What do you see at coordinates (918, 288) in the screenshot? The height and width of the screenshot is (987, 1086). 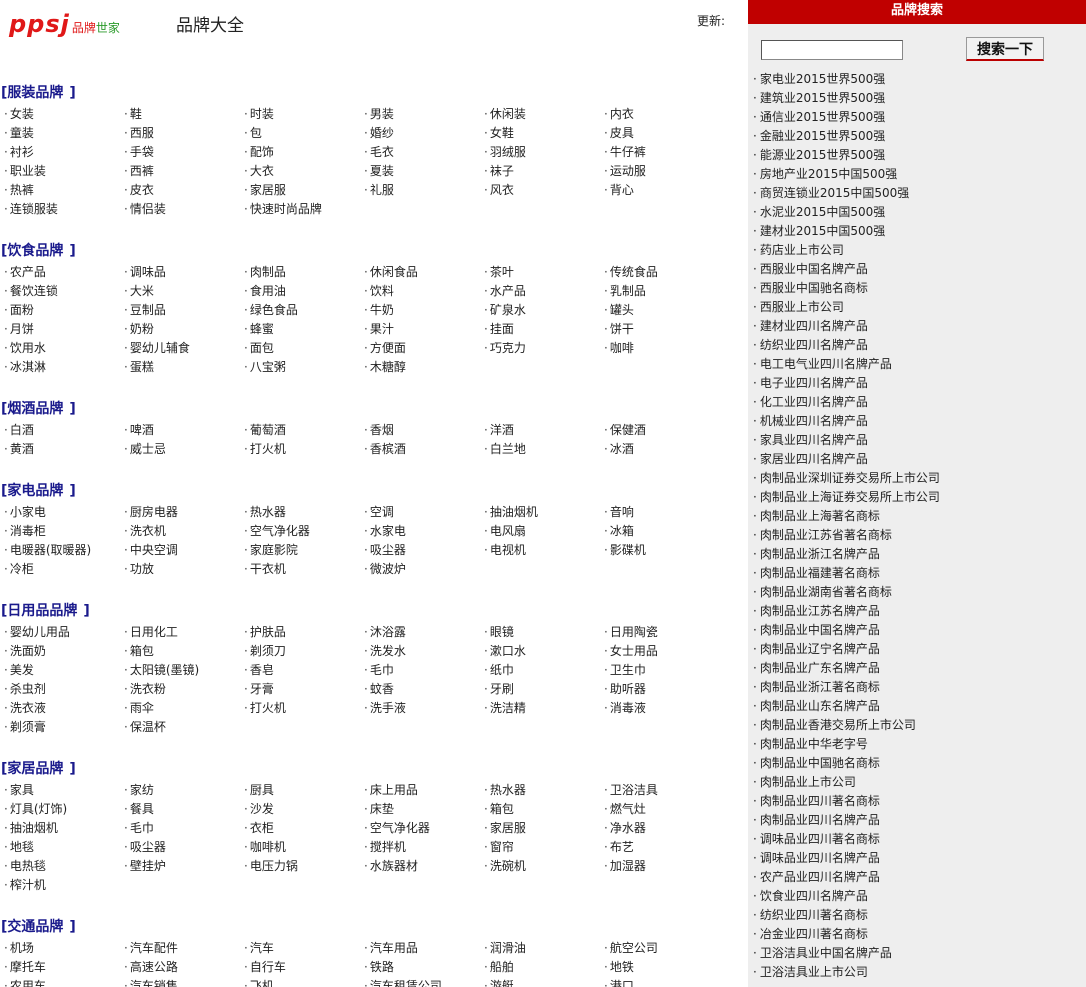 I see `sidebar-ranking-link: · 西服业中国驰名商标` at bounding box center [918, 288].